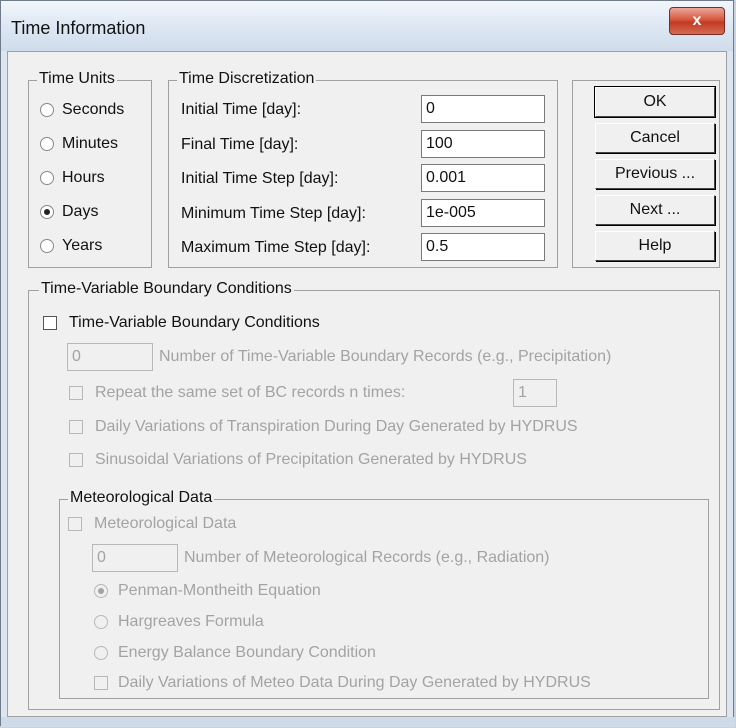 The image size is (736, 728). Describe the element at coordinates (483, 178) in the screenshot. I see `initial-time-step-input: 0.001` at that location.